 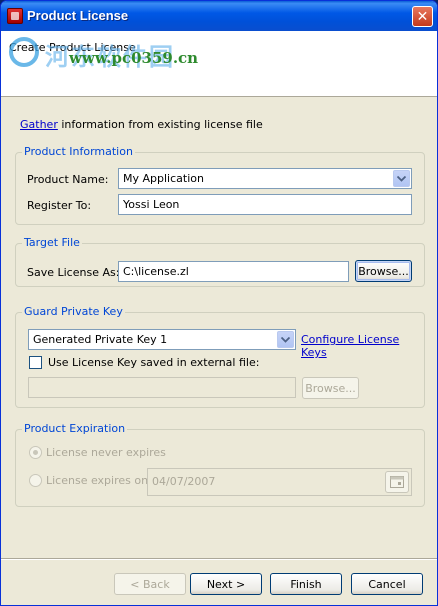 I want to click on product-name-value: My Application, so click(x=163, y=178).